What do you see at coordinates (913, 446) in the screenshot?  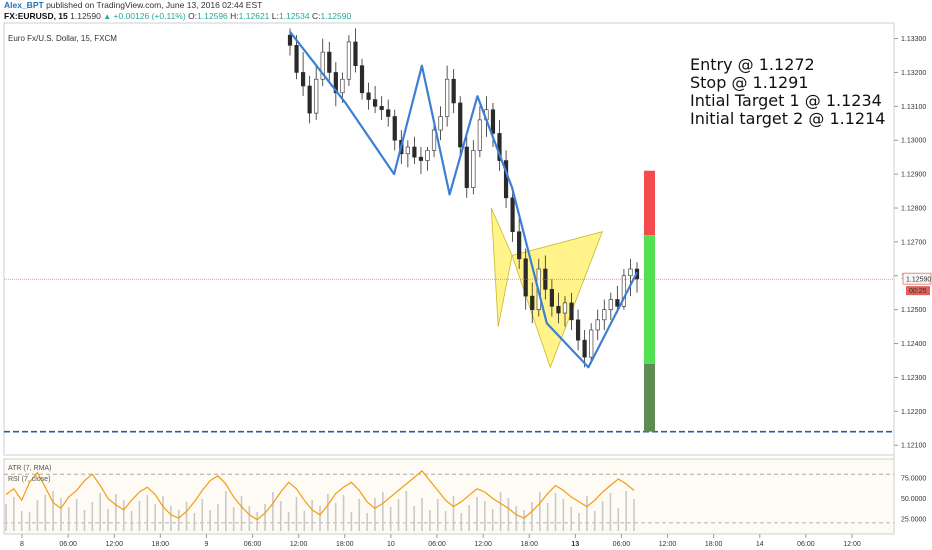 I see `y-tick-label: 1.12100` at bounding box center [913, 446].